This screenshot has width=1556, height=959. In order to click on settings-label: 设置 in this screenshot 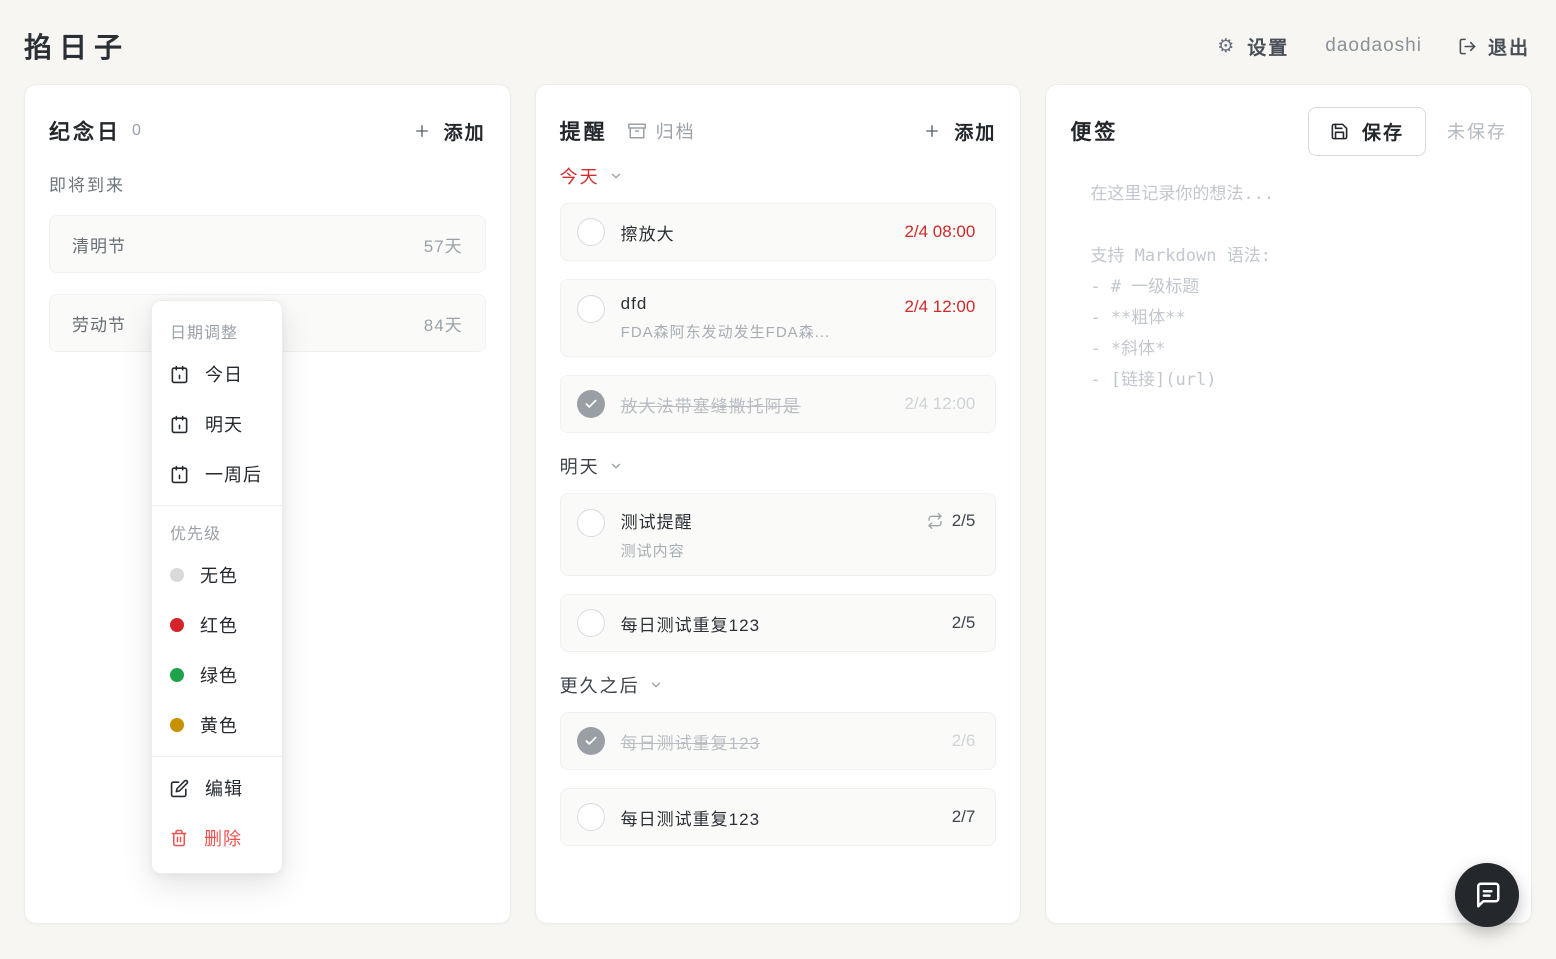, I will do `click(1268, 48)`.